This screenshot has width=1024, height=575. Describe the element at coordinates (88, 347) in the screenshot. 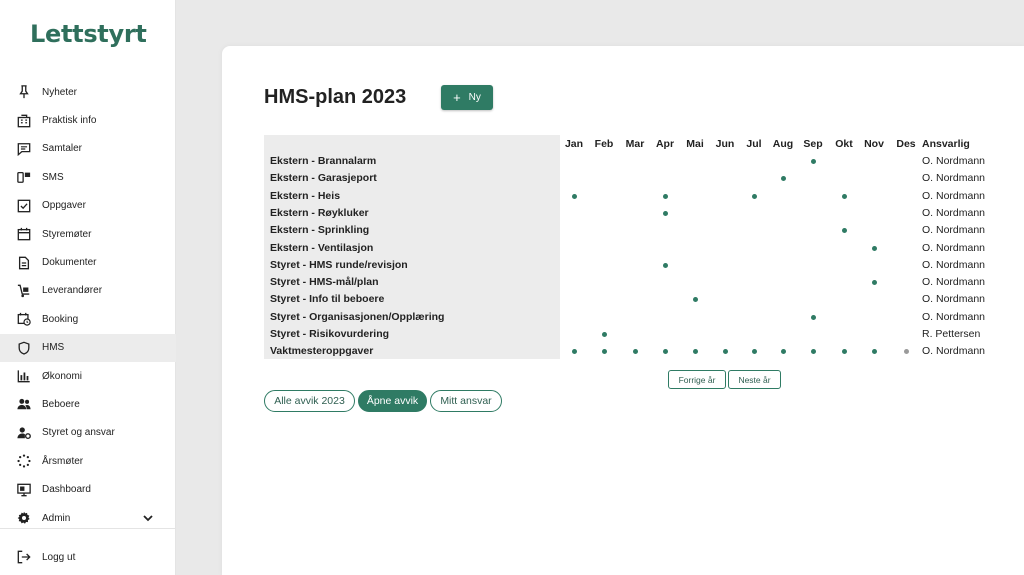

I see `sidebar-item-hms: HMS` at that location.